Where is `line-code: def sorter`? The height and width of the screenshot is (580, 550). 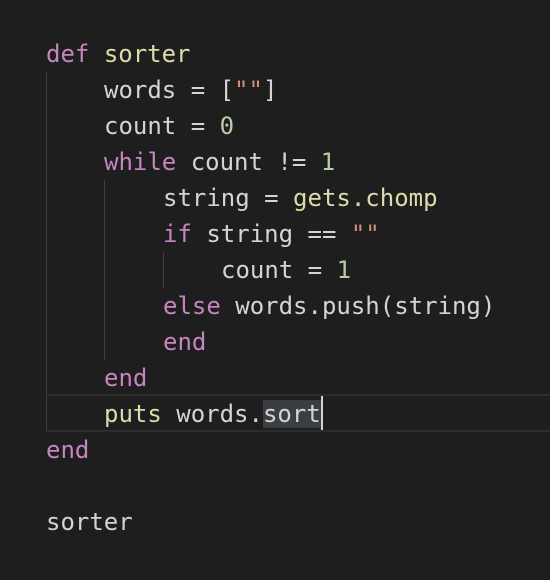 line-code: def sorter is located at coordinates (118, 54).